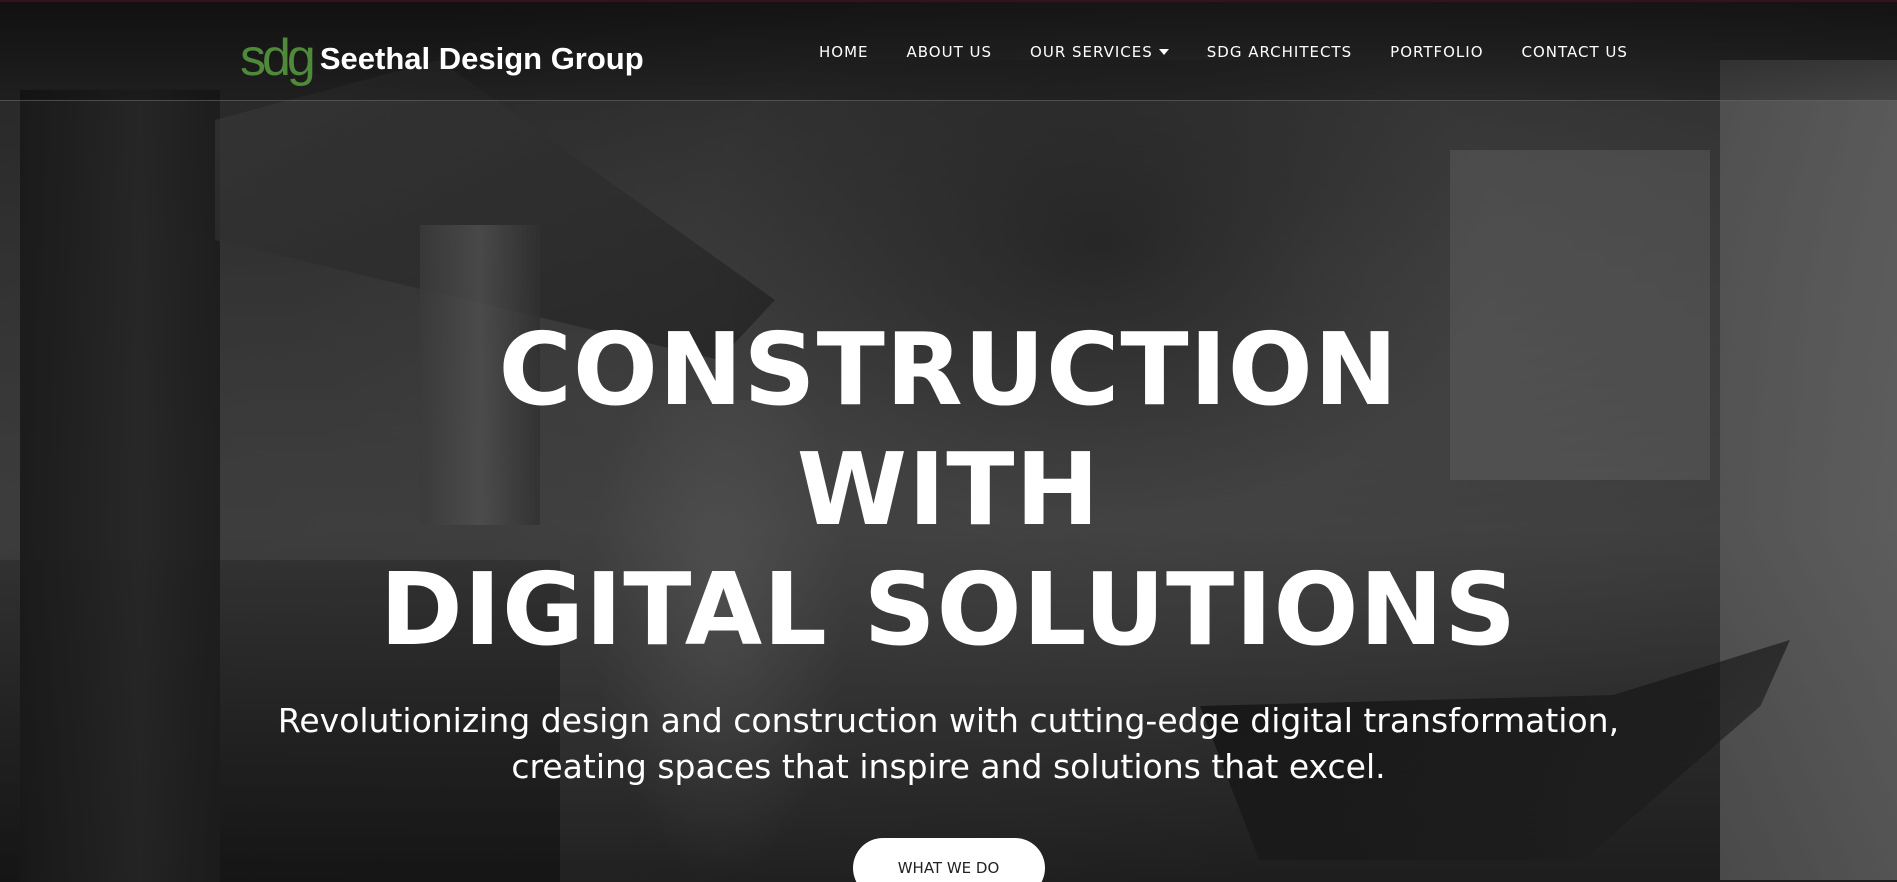 This screenshot has width=1897, height=882. What do you see at coordinates (948, 860) in the screenshot?
I see `what-we-do-button: WHAT WE DO` at bounding box center [948, 860].